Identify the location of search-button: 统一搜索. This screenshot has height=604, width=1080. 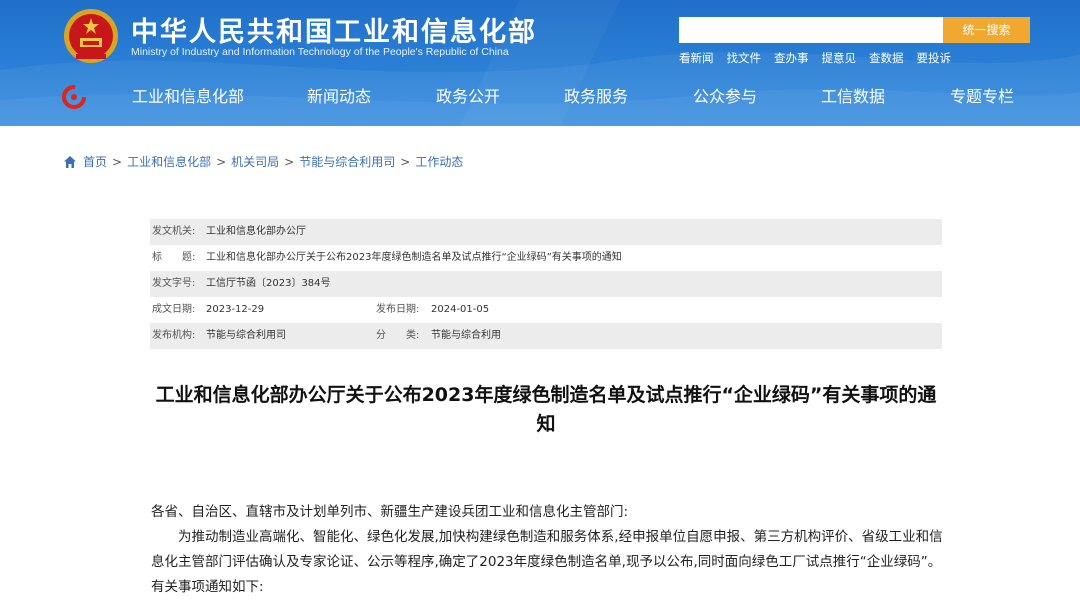
(986, 30).